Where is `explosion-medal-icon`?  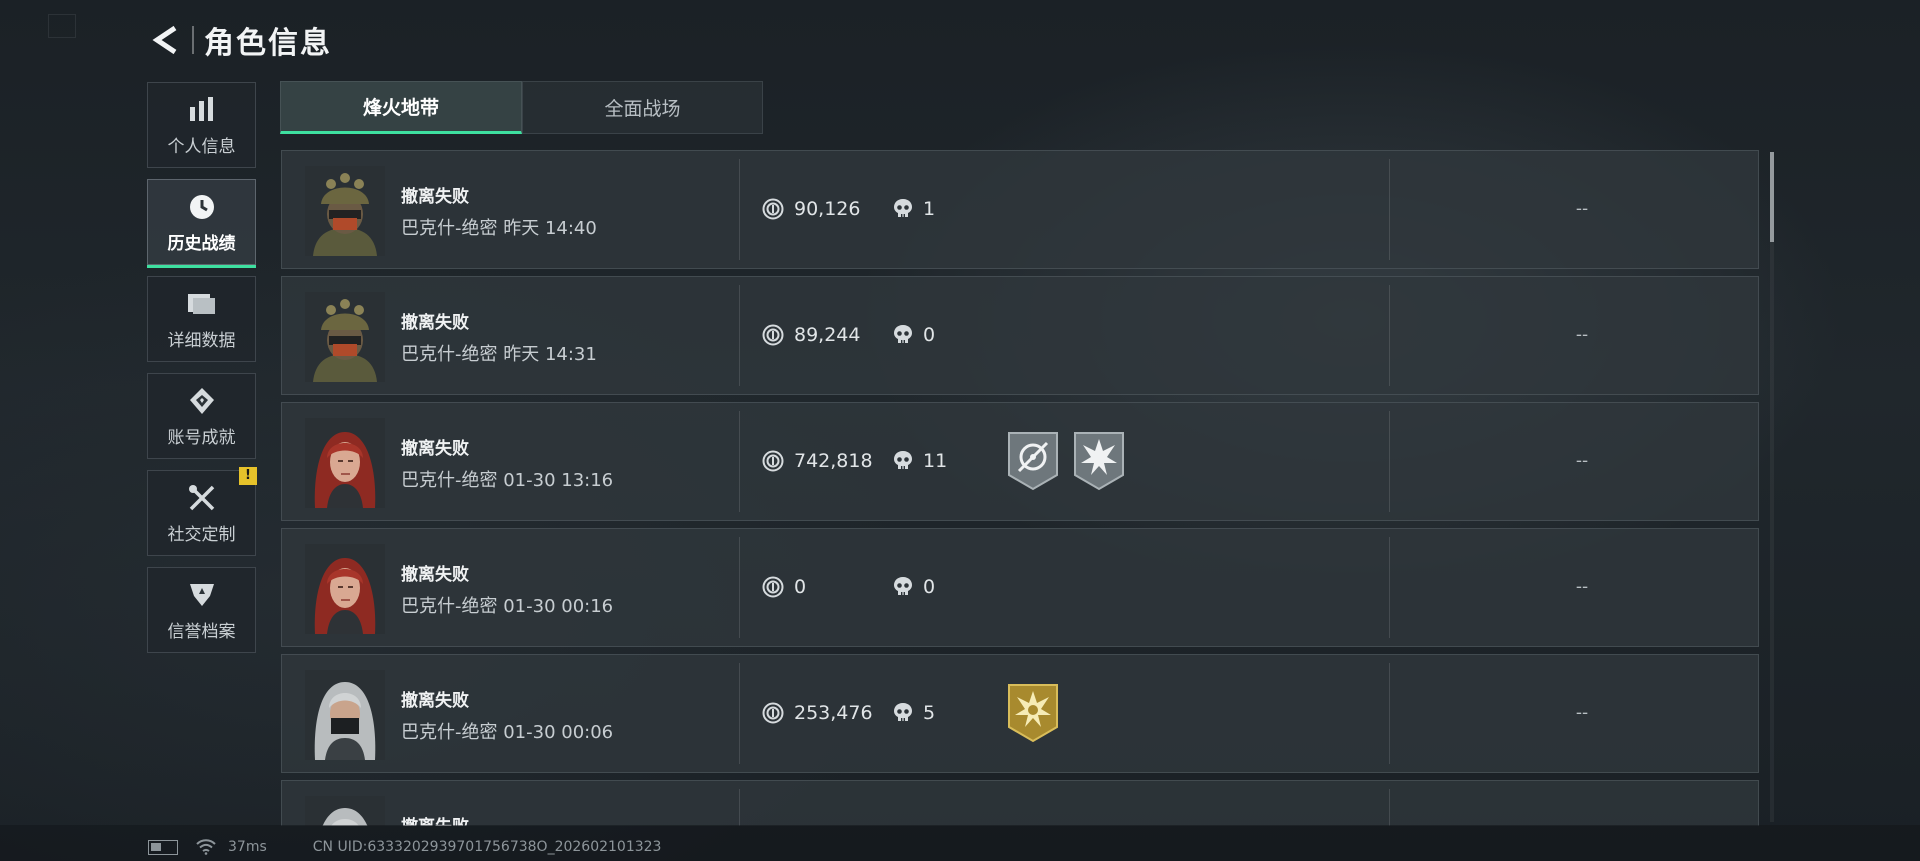 explosion-medal-icon is located at coordinates (1099, 461).